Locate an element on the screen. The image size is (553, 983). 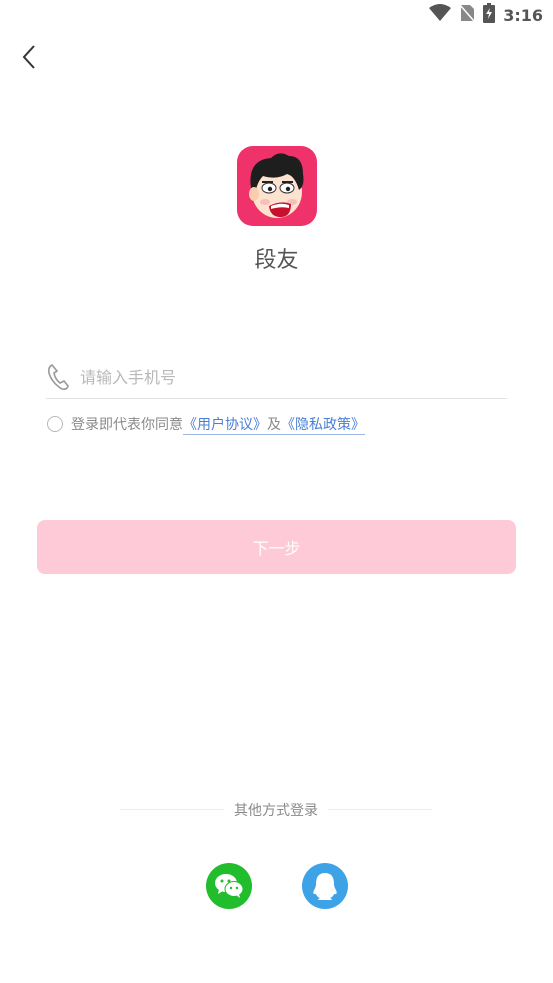
qq-login-button is located at coordinates (325, 886).